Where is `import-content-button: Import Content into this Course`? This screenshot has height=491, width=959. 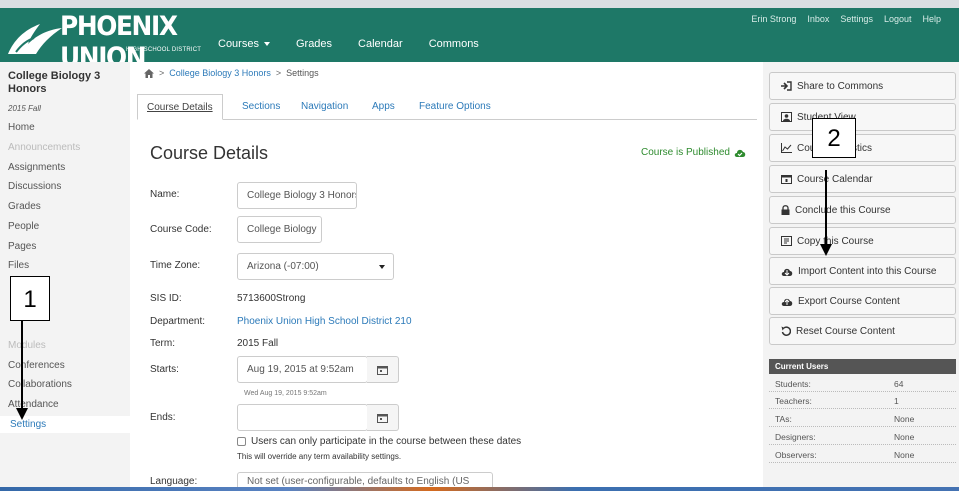 import-content-button: Import Content into this Course is located at coordinates (862, 271).